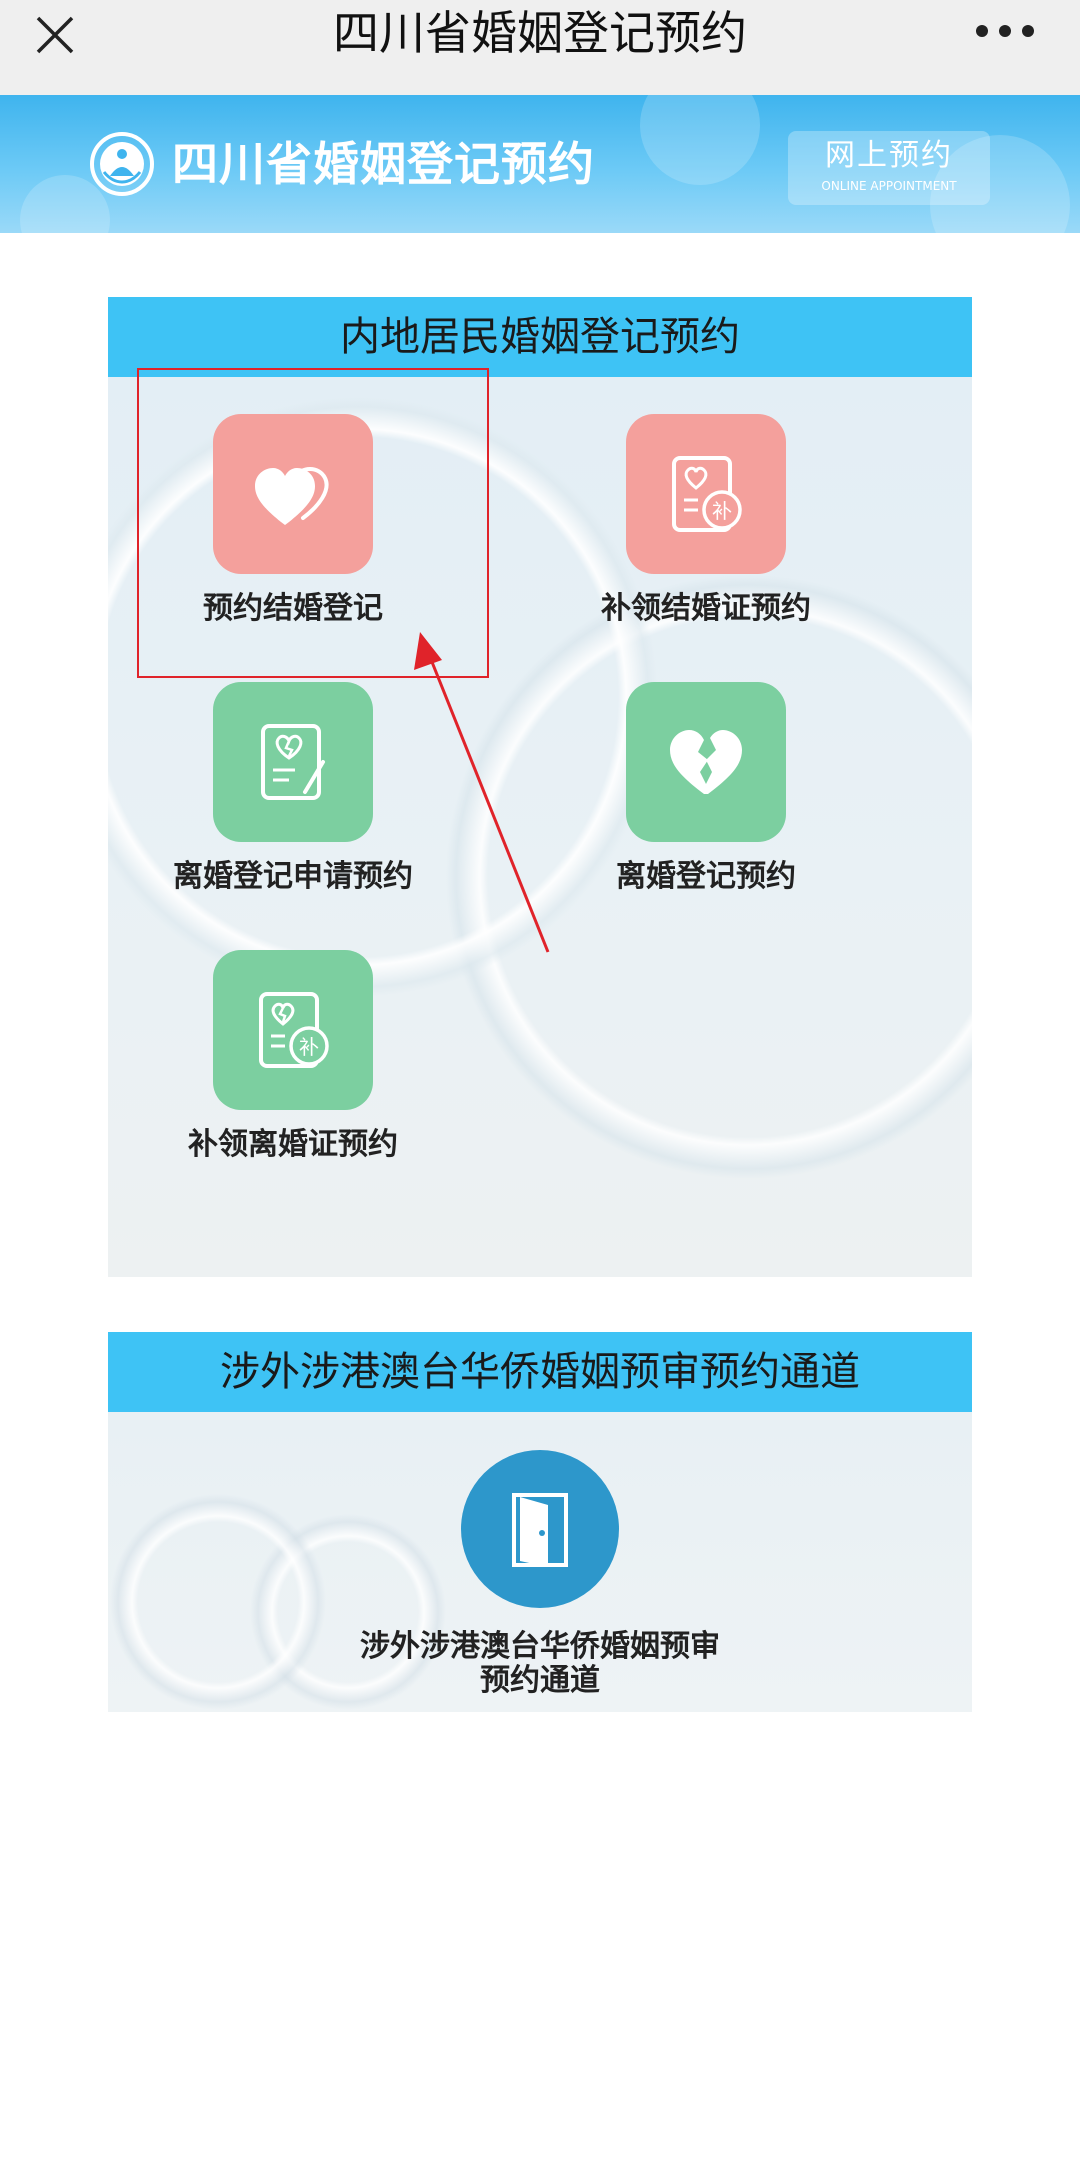 The image size is (1080, 2160). I want to click on tile-overseas-review: 涉外涉港澳台华侨婚姻预审预约通道, so click(540, 1574).